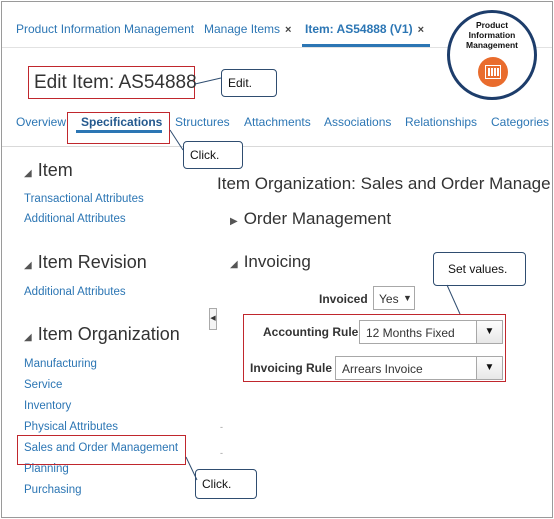 This screenshot has width=554, height=519. I want to click on link-additional-attributes: Additional Attributes, so click(75, 219).